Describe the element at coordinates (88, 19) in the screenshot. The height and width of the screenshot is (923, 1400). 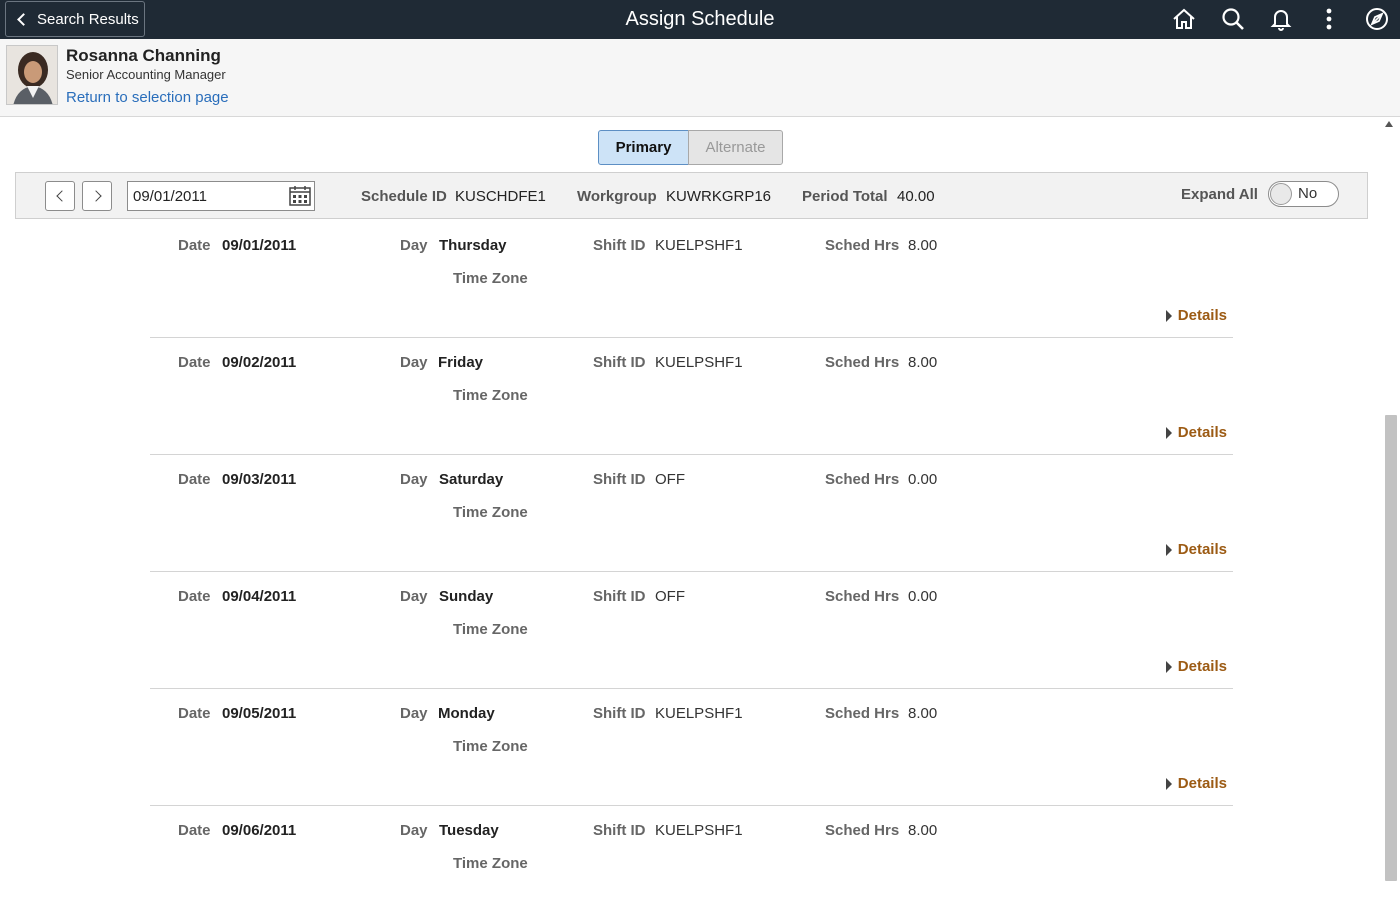
I see `back-button-label: Search Results` at that location.